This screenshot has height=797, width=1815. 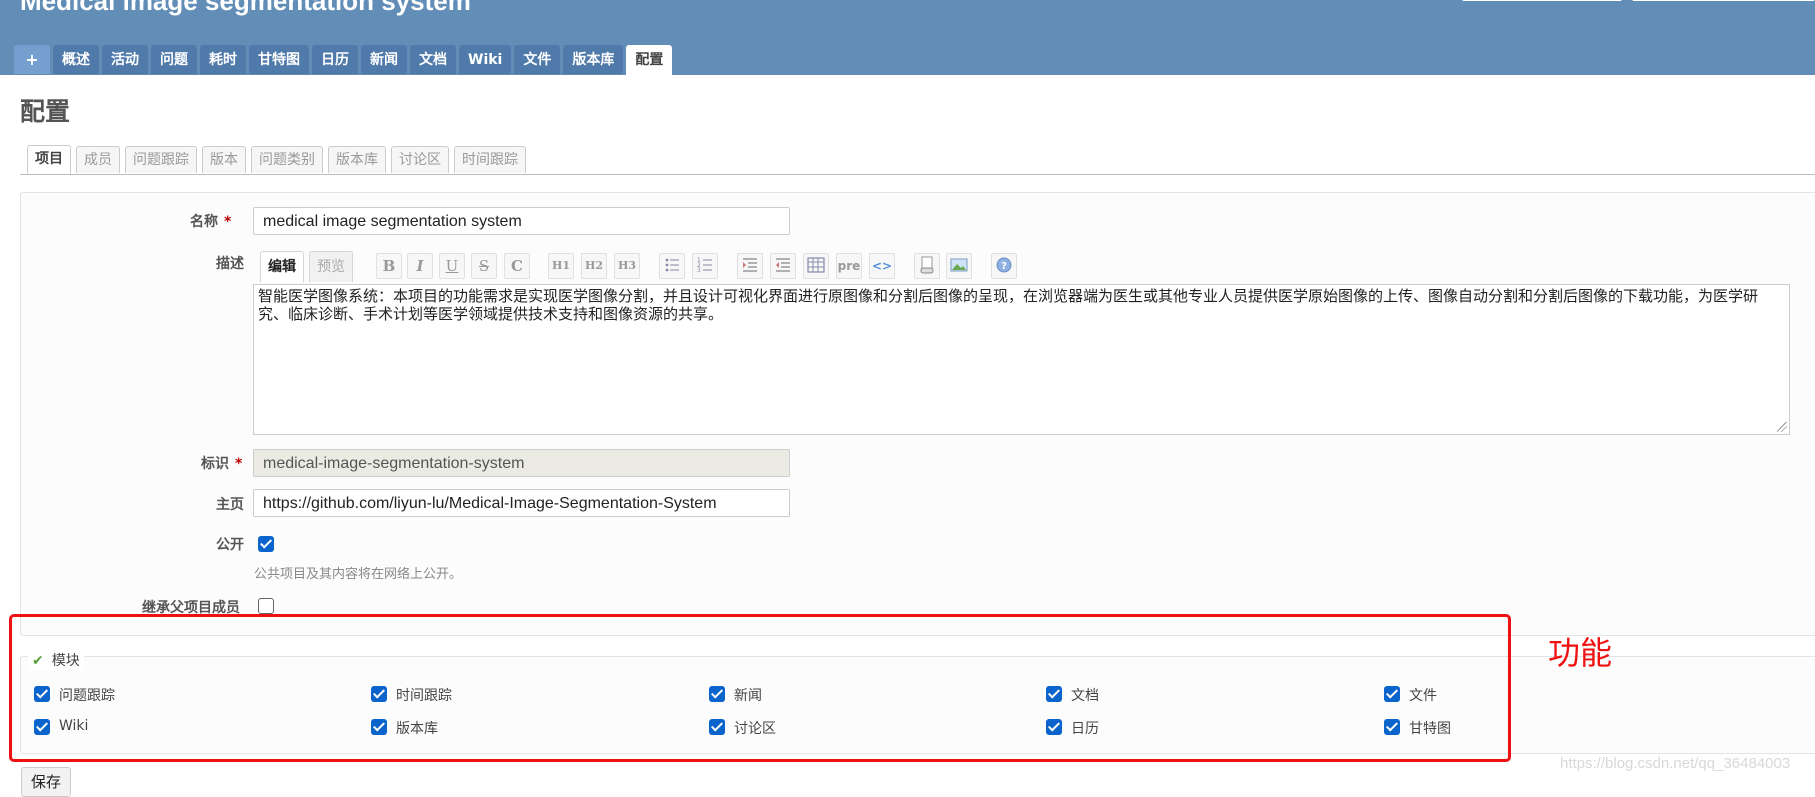 I want to click on bulleted-list-icon, so click(x=672, y=266).